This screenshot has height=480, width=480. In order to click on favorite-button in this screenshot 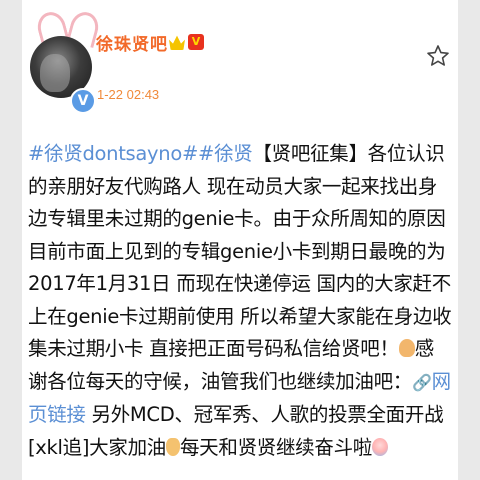, I will do `click(438, 56)`.